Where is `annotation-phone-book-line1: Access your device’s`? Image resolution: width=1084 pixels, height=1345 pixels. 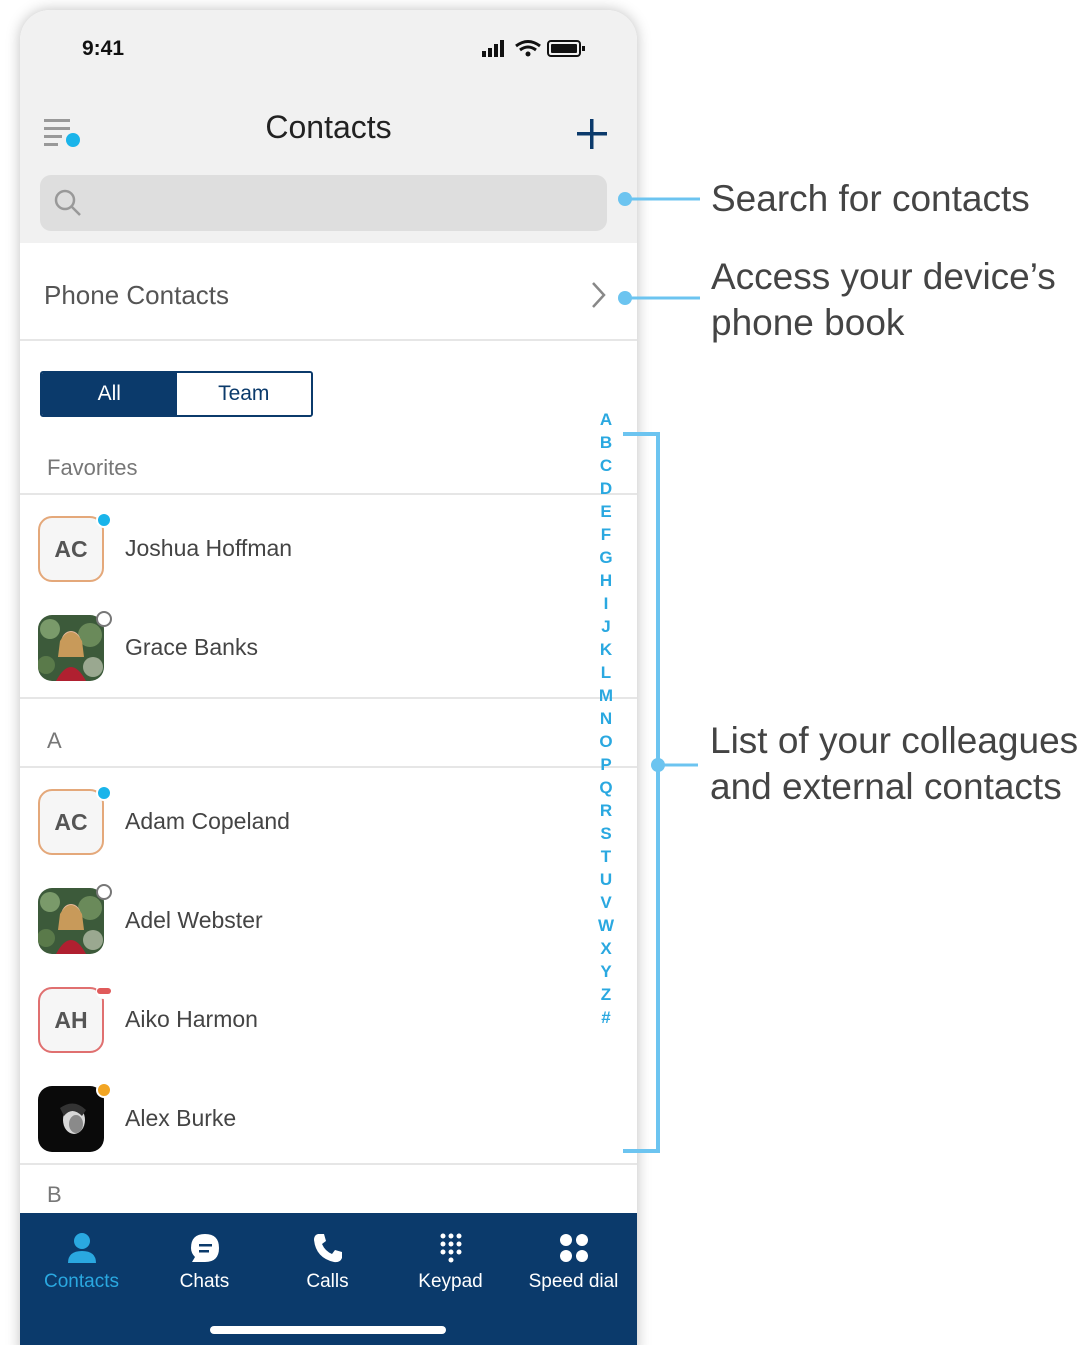
annotation-phone-book-line1: Access your device’s is located at coordinates (883, 276).